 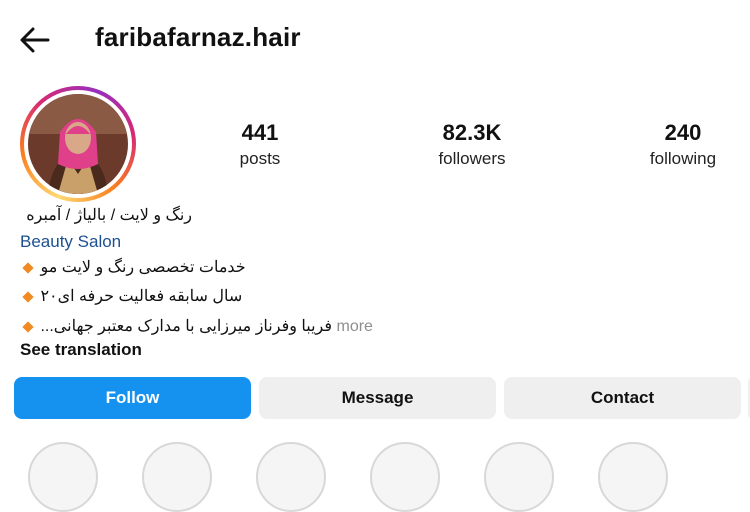 I want to click on profile-avatar, so click(x=78, y=144).